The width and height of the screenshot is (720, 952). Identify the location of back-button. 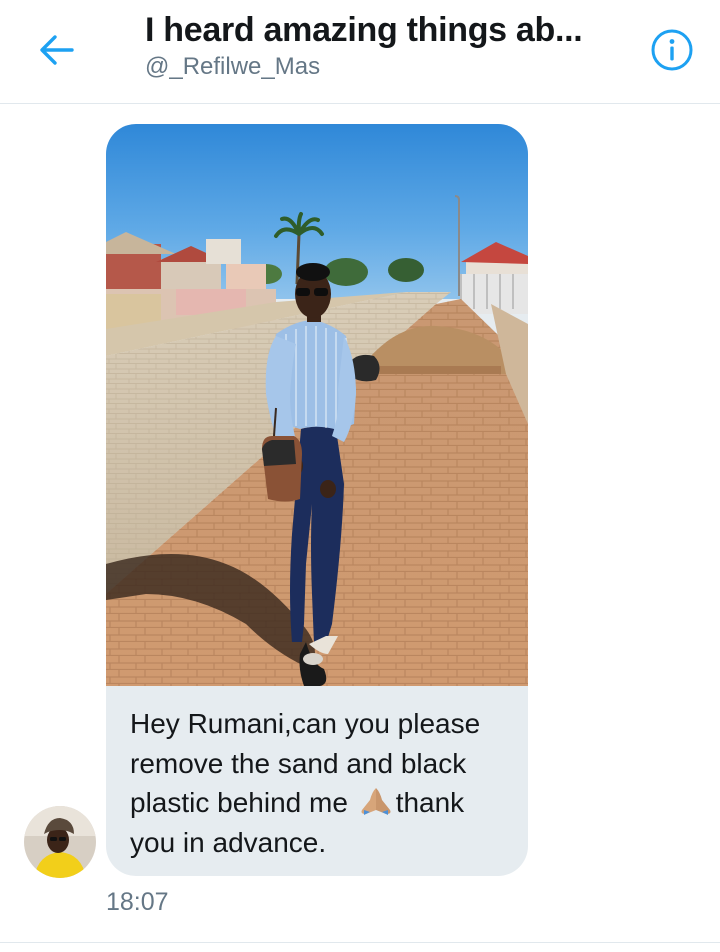
(56, 50).